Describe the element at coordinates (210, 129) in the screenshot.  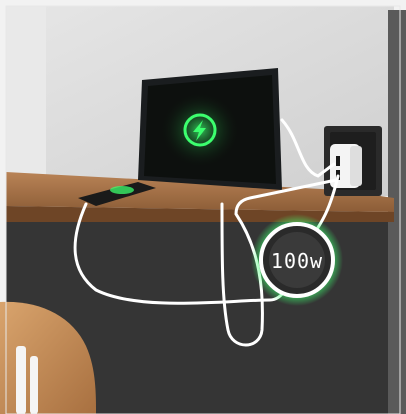
I see `tablet` at that location.